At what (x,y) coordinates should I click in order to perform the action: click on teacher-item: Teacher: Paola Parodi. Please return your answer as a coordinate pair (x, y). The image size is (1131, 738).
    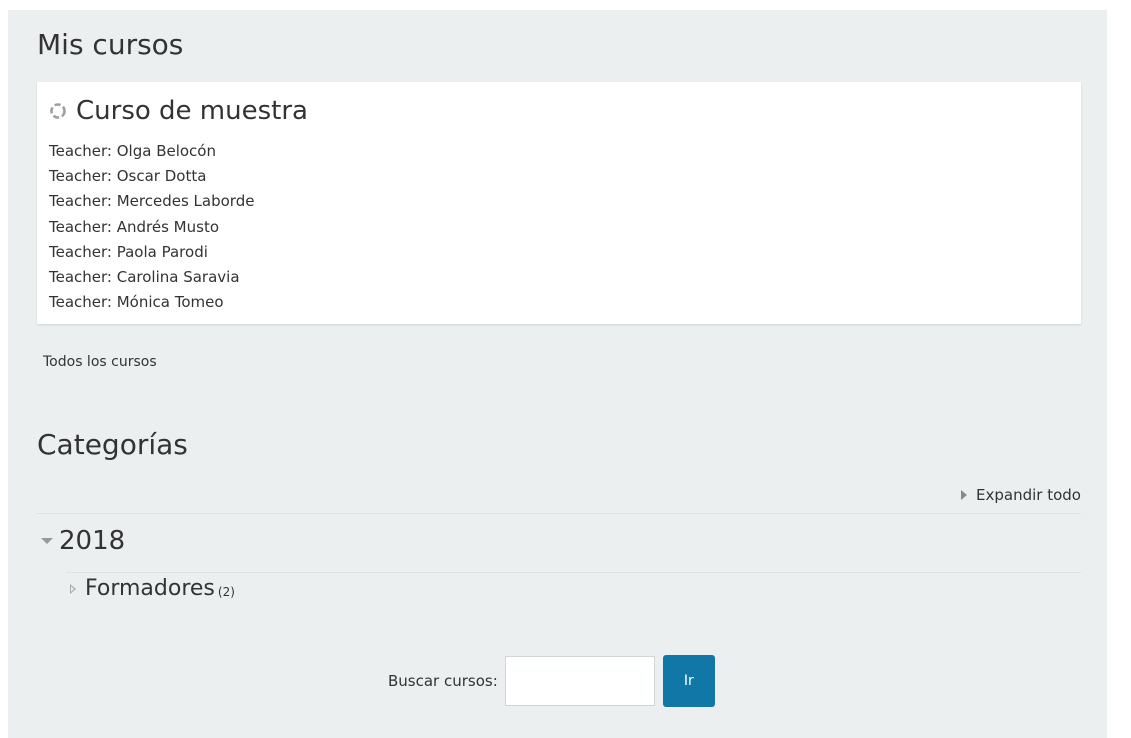
    Looking at the image, I should click on (151, 252).